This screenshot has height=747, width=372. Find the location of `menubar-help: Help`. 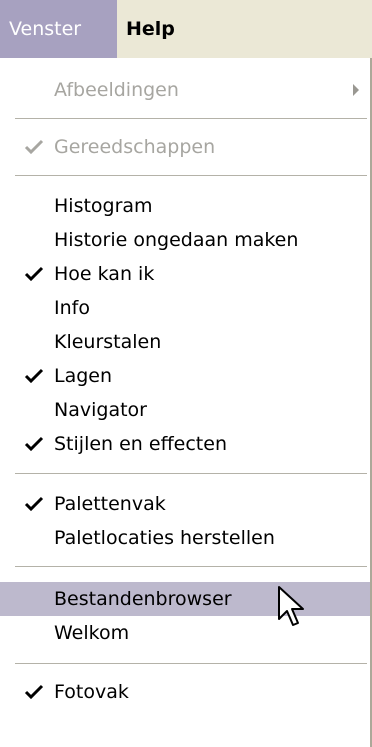

menubar-help: Help is located at coordinates (152, 29).